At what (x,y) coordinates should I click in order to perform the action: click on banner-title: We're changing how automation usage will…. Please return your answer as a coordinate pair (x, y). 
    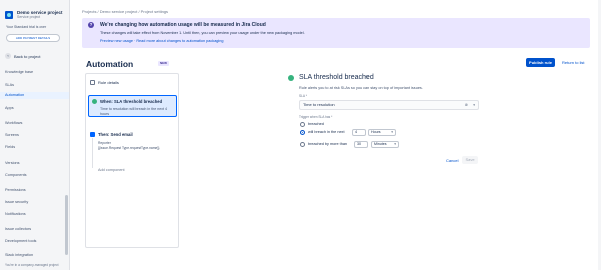
    Looking at the image, I should click on (183, 25).